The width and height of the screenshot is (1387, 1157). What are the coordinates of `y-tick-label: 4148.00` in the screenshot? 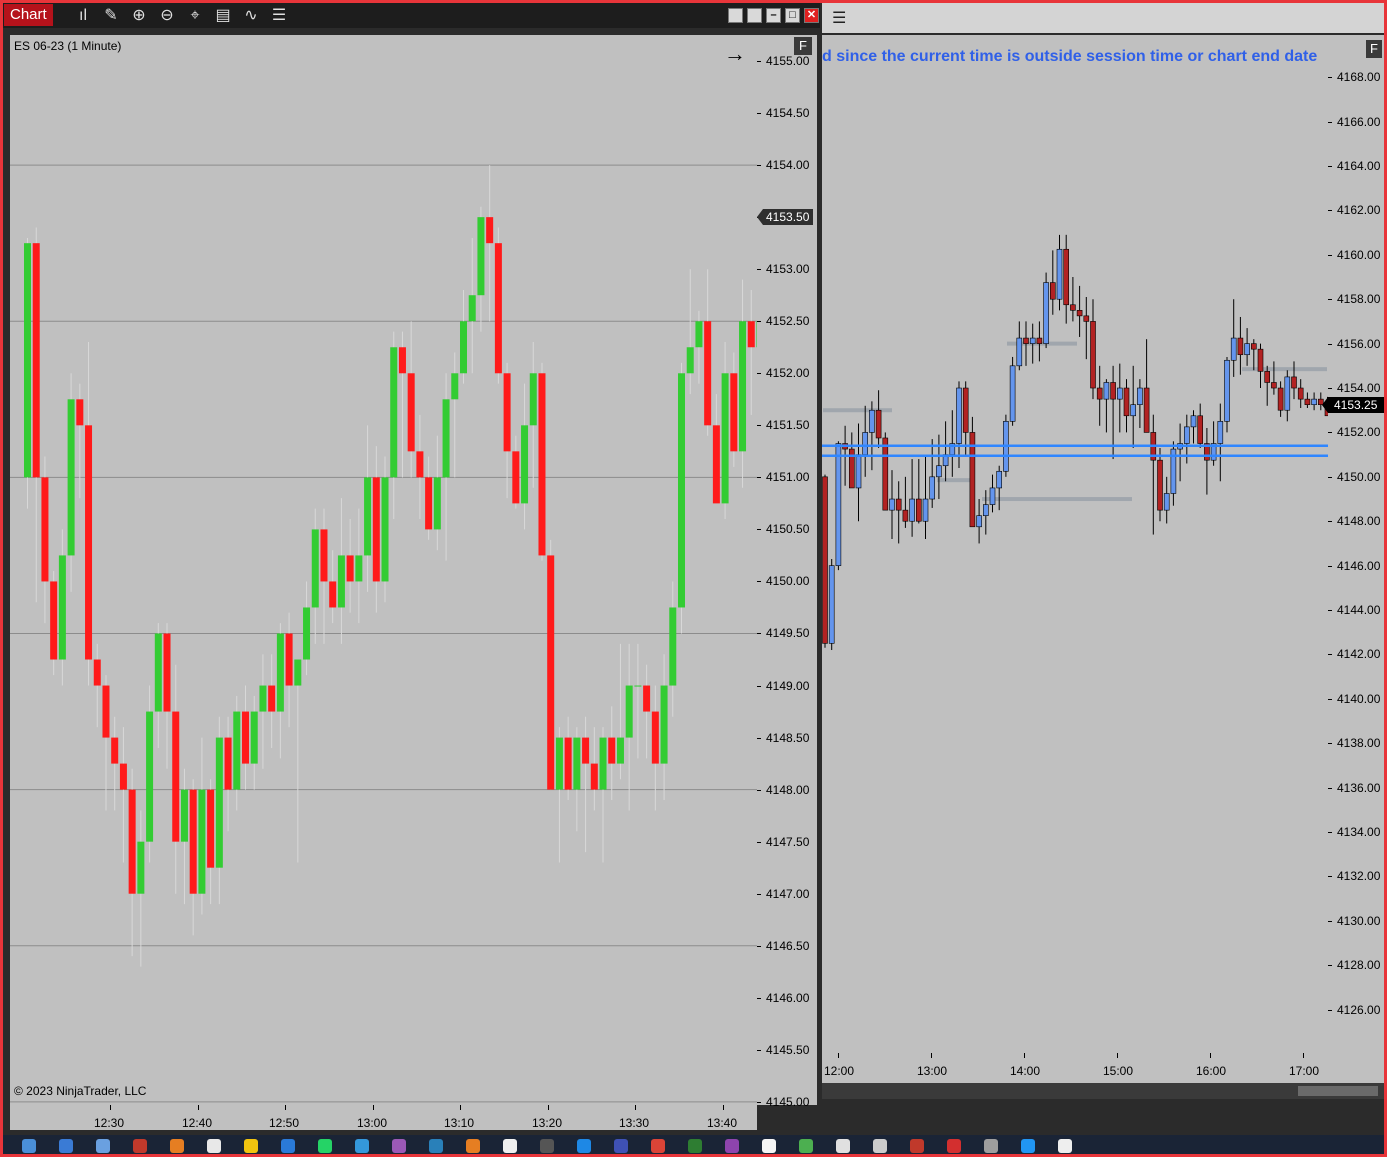 It's located at (1359, 521).